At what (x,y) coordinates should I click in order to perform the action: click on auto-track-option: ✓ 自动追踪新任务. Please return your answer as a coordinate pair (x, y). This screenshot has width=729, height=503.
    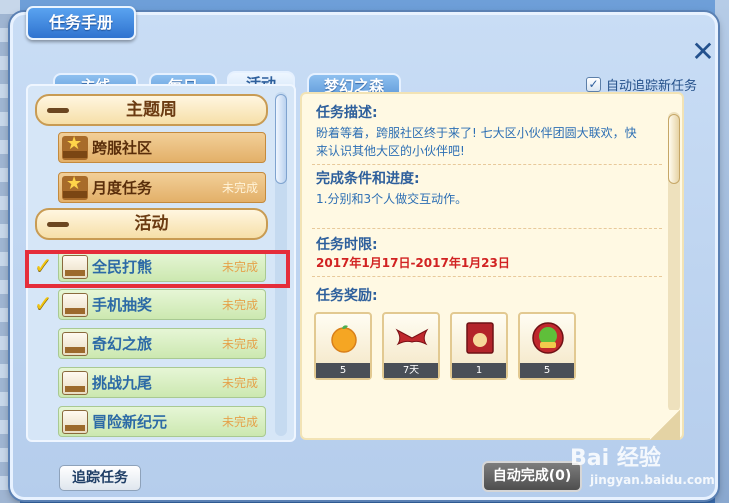
    Looking at the image, I should click on (642, 84).